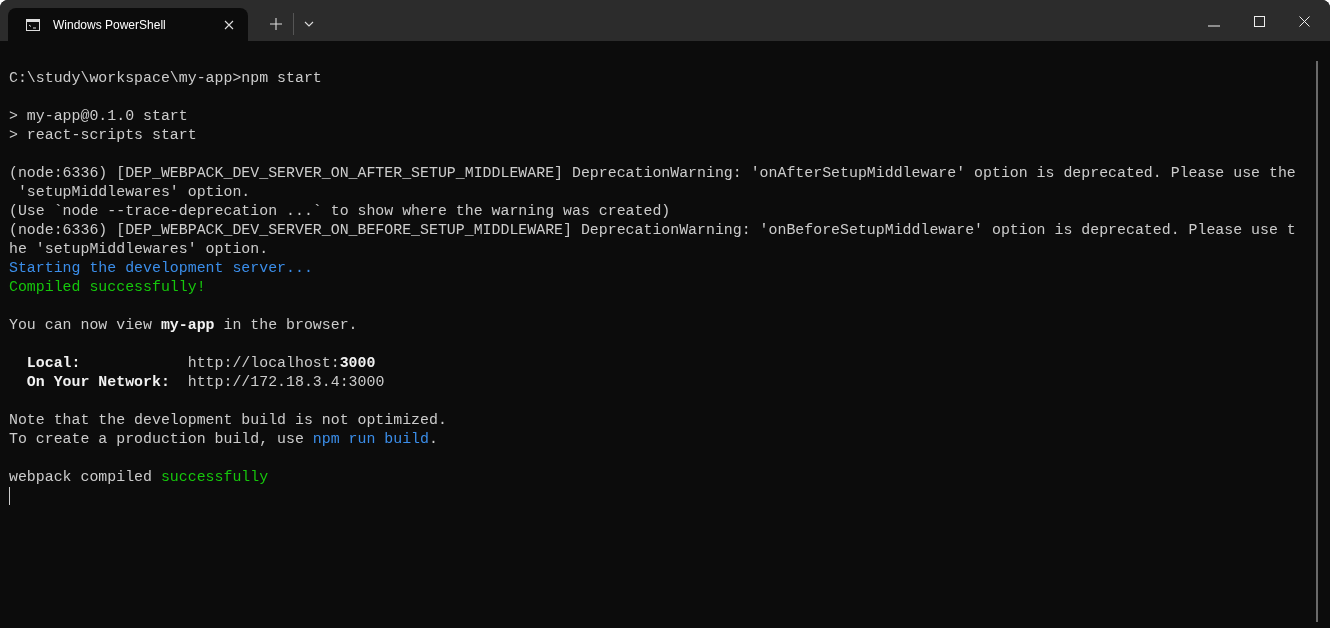 This screenshot has width=1330, height=628. Describe the element at coordinates (205, 382) in the screenshot. I see `terminal-line: On Your Network: http://172.18.3.4:3000` at that location.